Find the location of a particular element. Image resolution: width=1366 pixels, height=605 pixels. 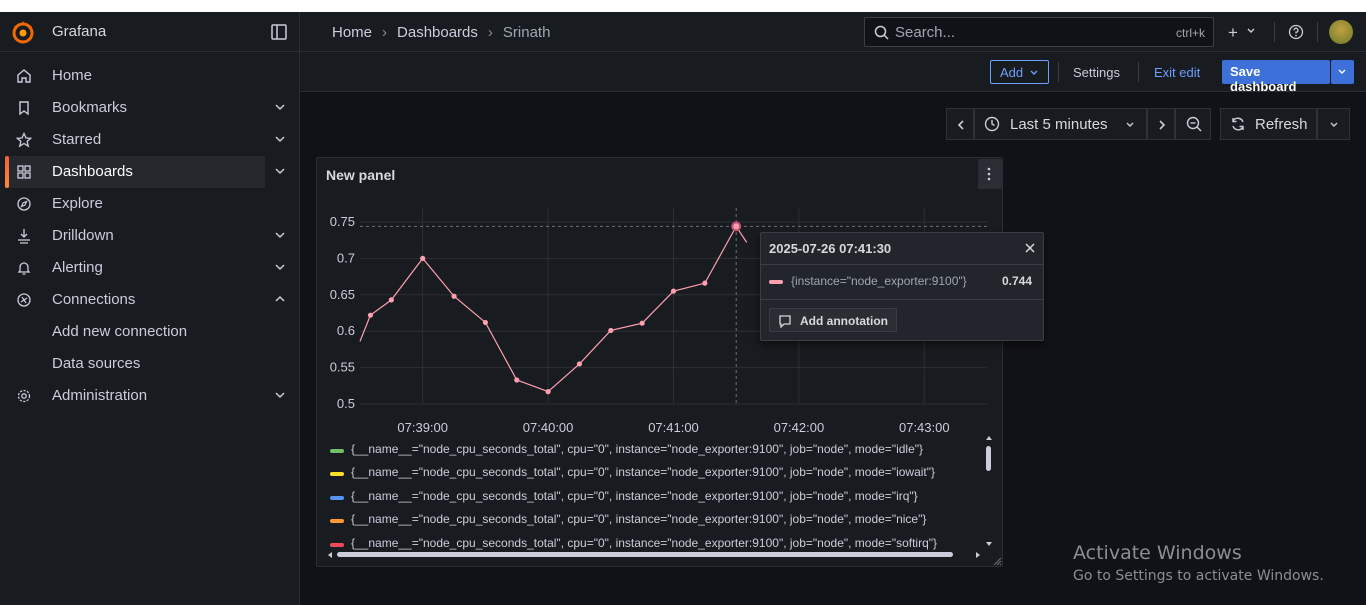

chevron-right-icon is located at coordinates (1162, 125).